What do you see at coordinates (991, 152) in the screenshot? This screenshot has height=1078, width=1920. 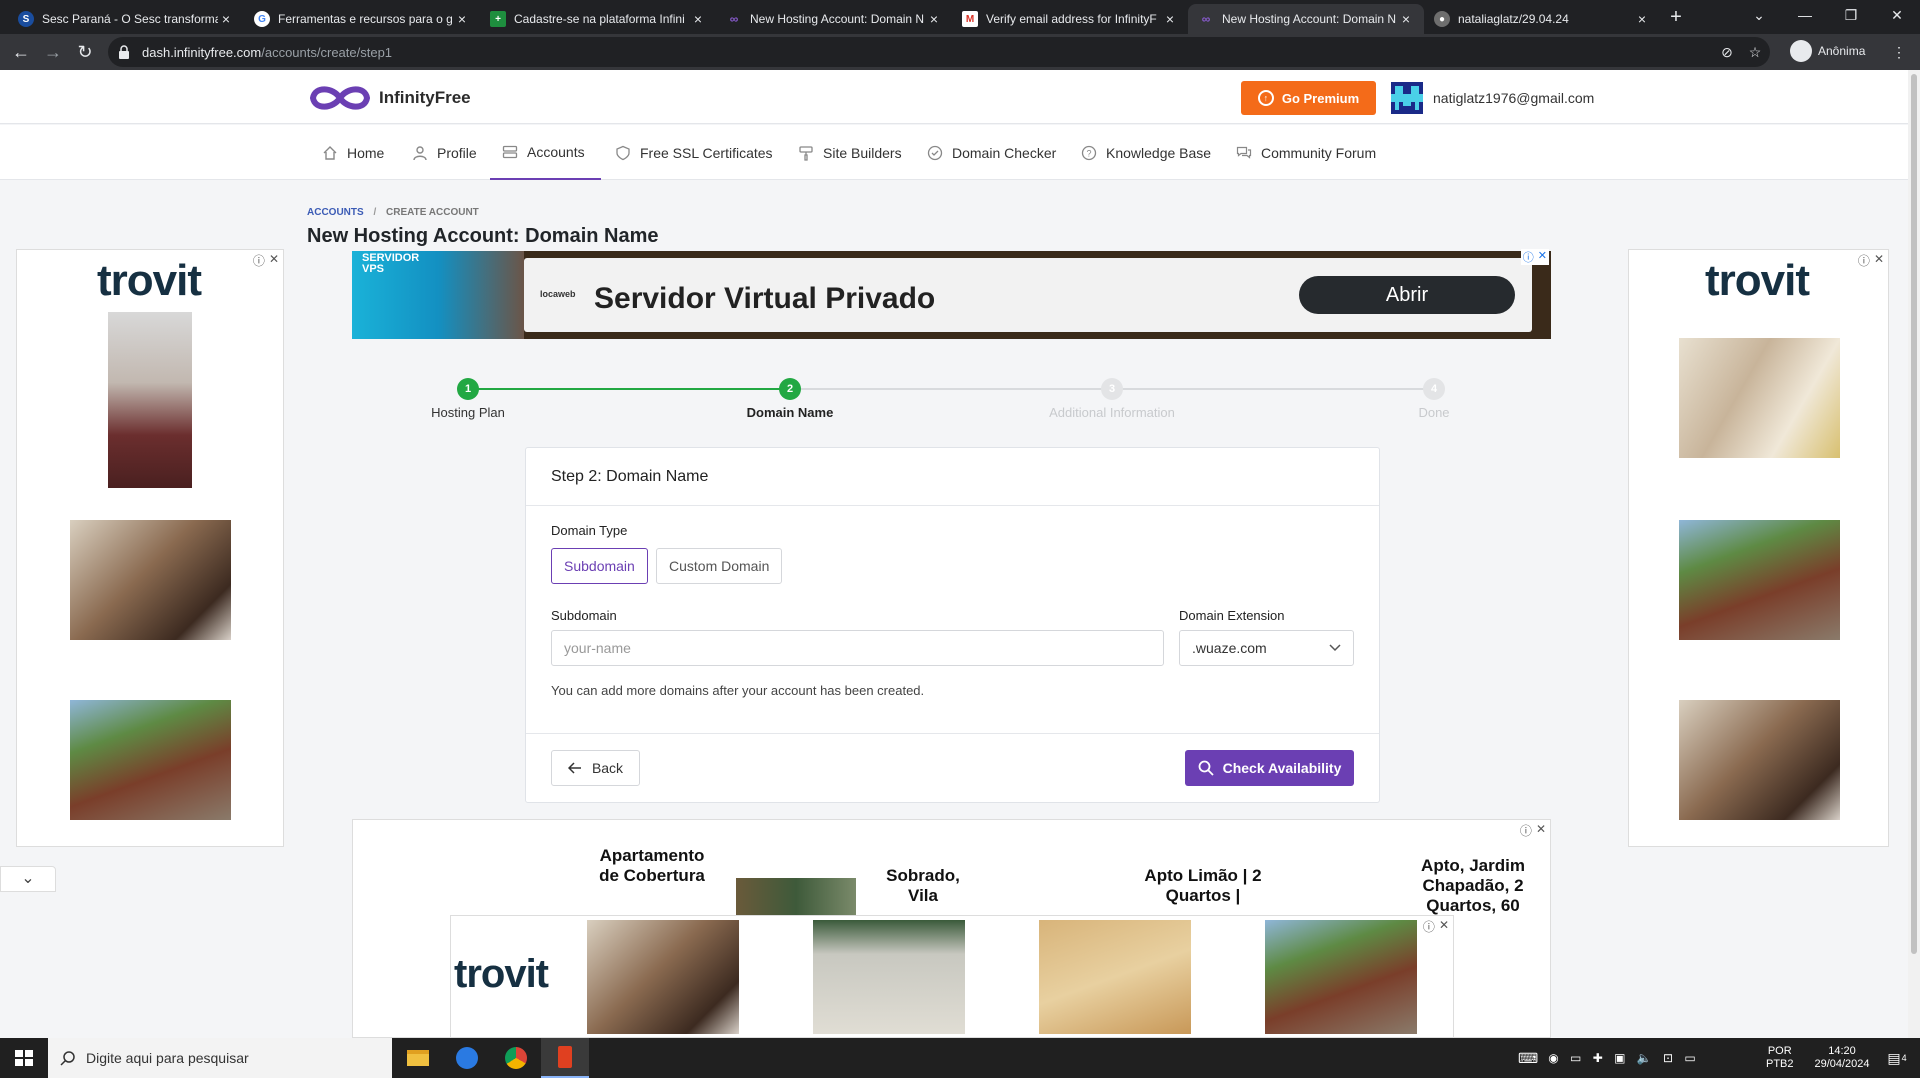 I see `nav-domain-checker: Domain Checker` at bounding box center [991, 152].